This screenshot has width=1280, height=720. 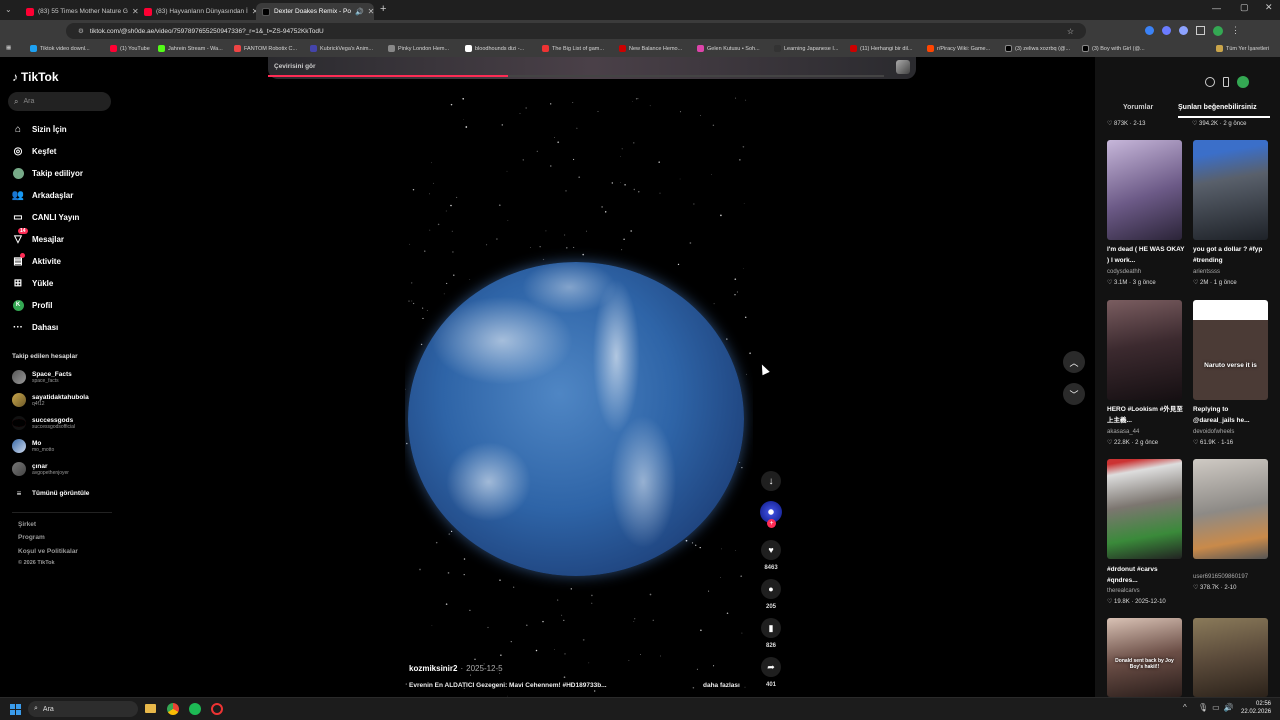 I want to click on bookmark-star-icon: ☆, so click(x=1070, y=31).